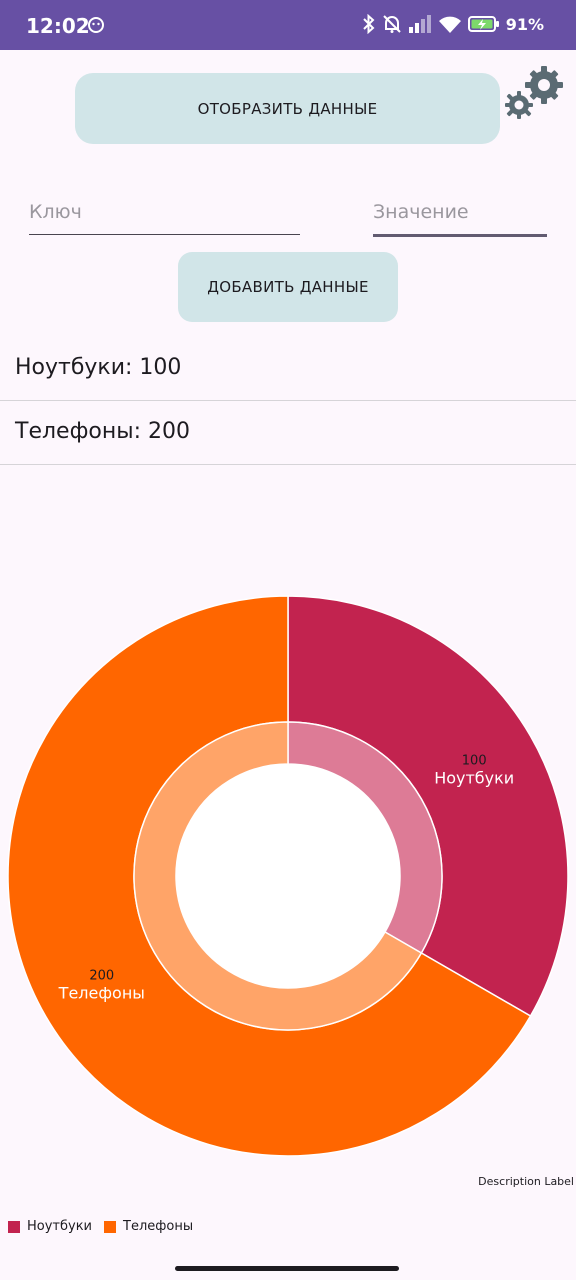  I want to click on data-label: 100, so click(474, 761).